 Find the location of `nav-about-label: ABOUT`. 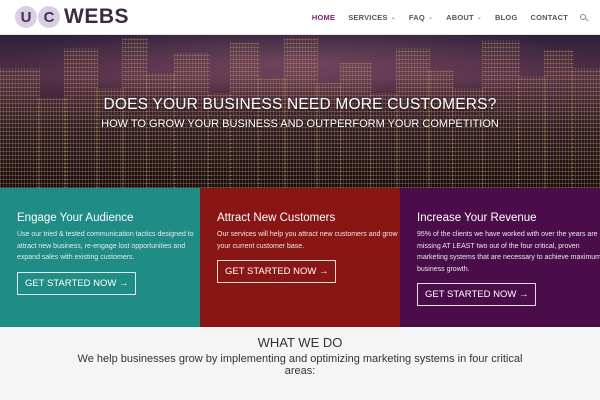

nav-about-label: ABOUT is located at coordinates (460, 17).